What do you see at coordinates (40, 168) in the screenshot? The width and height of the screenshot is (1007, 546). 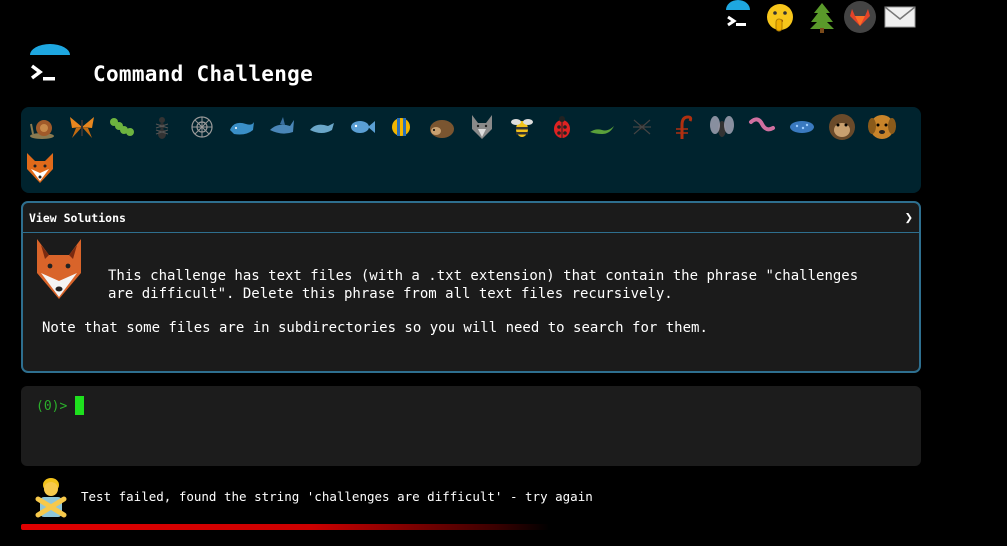 I see `fox-icon` at bounding box center [40, 168].